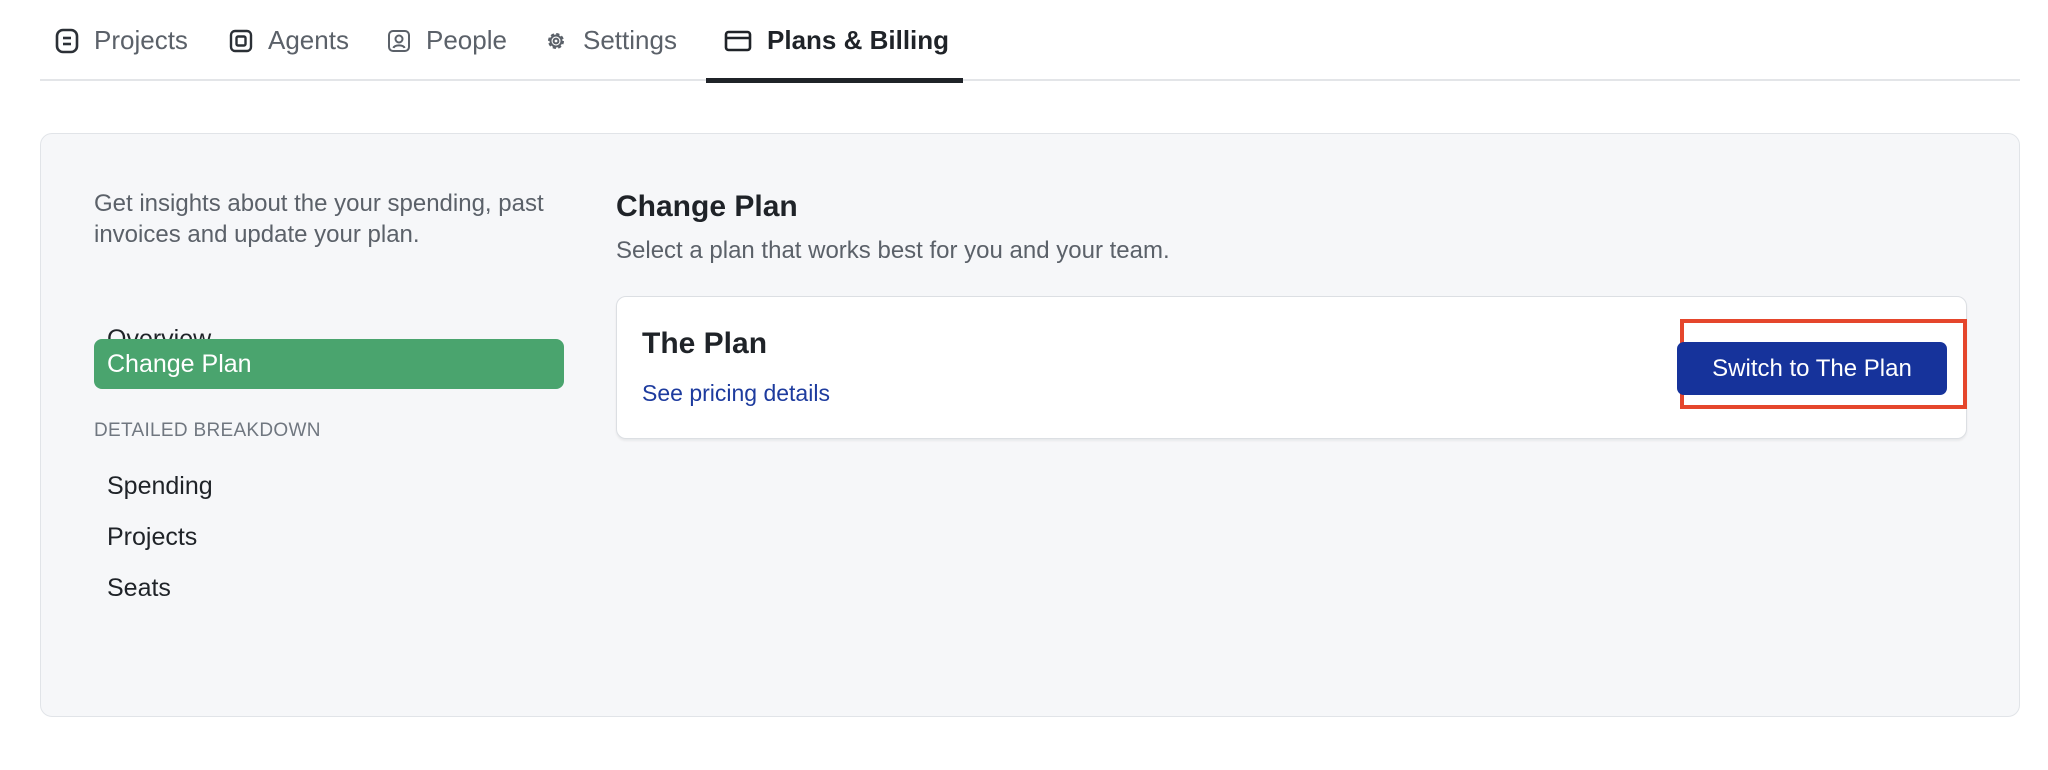 The height and width of the screenshot is (770, 2048). Describe the element at coordinates (329, 364) in the screenshot. I see `sidebar-item-change-plan: Change Plan` at that location.